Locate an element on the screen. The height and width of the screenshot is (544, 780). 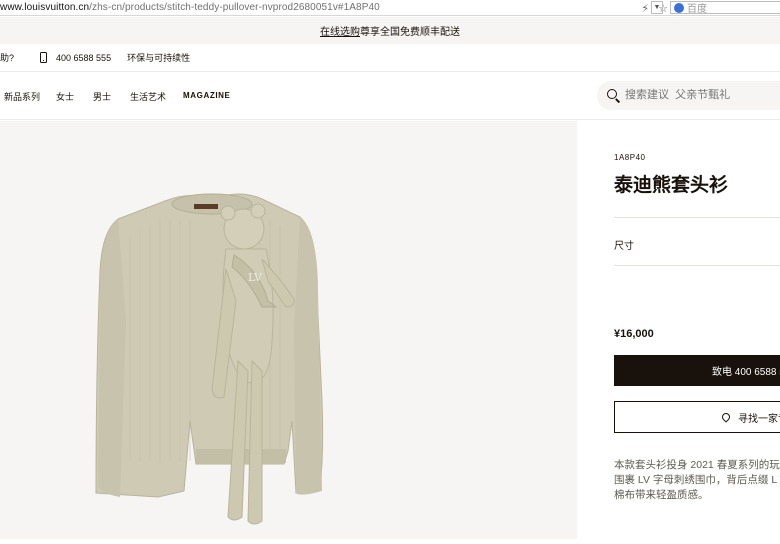
help-link: 助? is located at coordinates (7, 57).